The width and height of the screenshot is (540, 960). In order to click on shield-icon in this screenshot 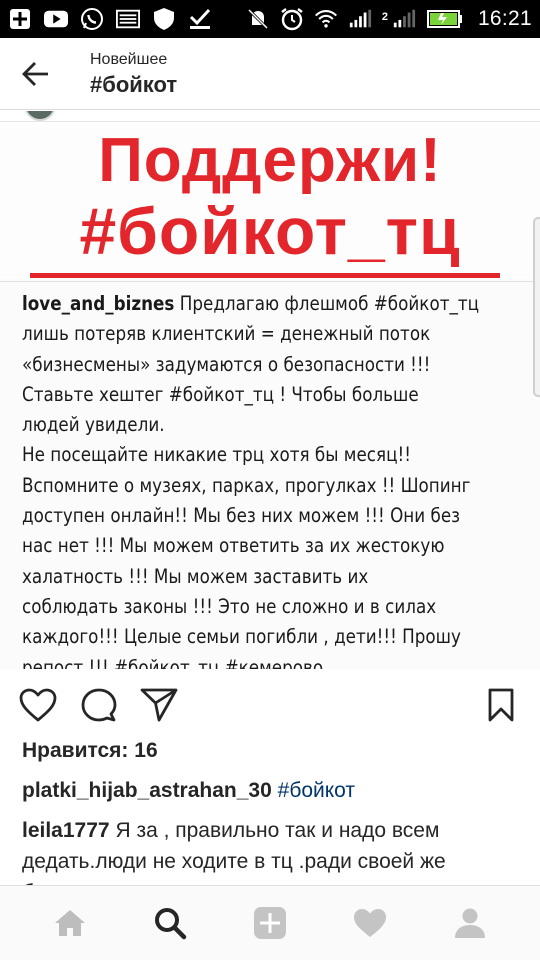, I will do `click(164, 19)`.